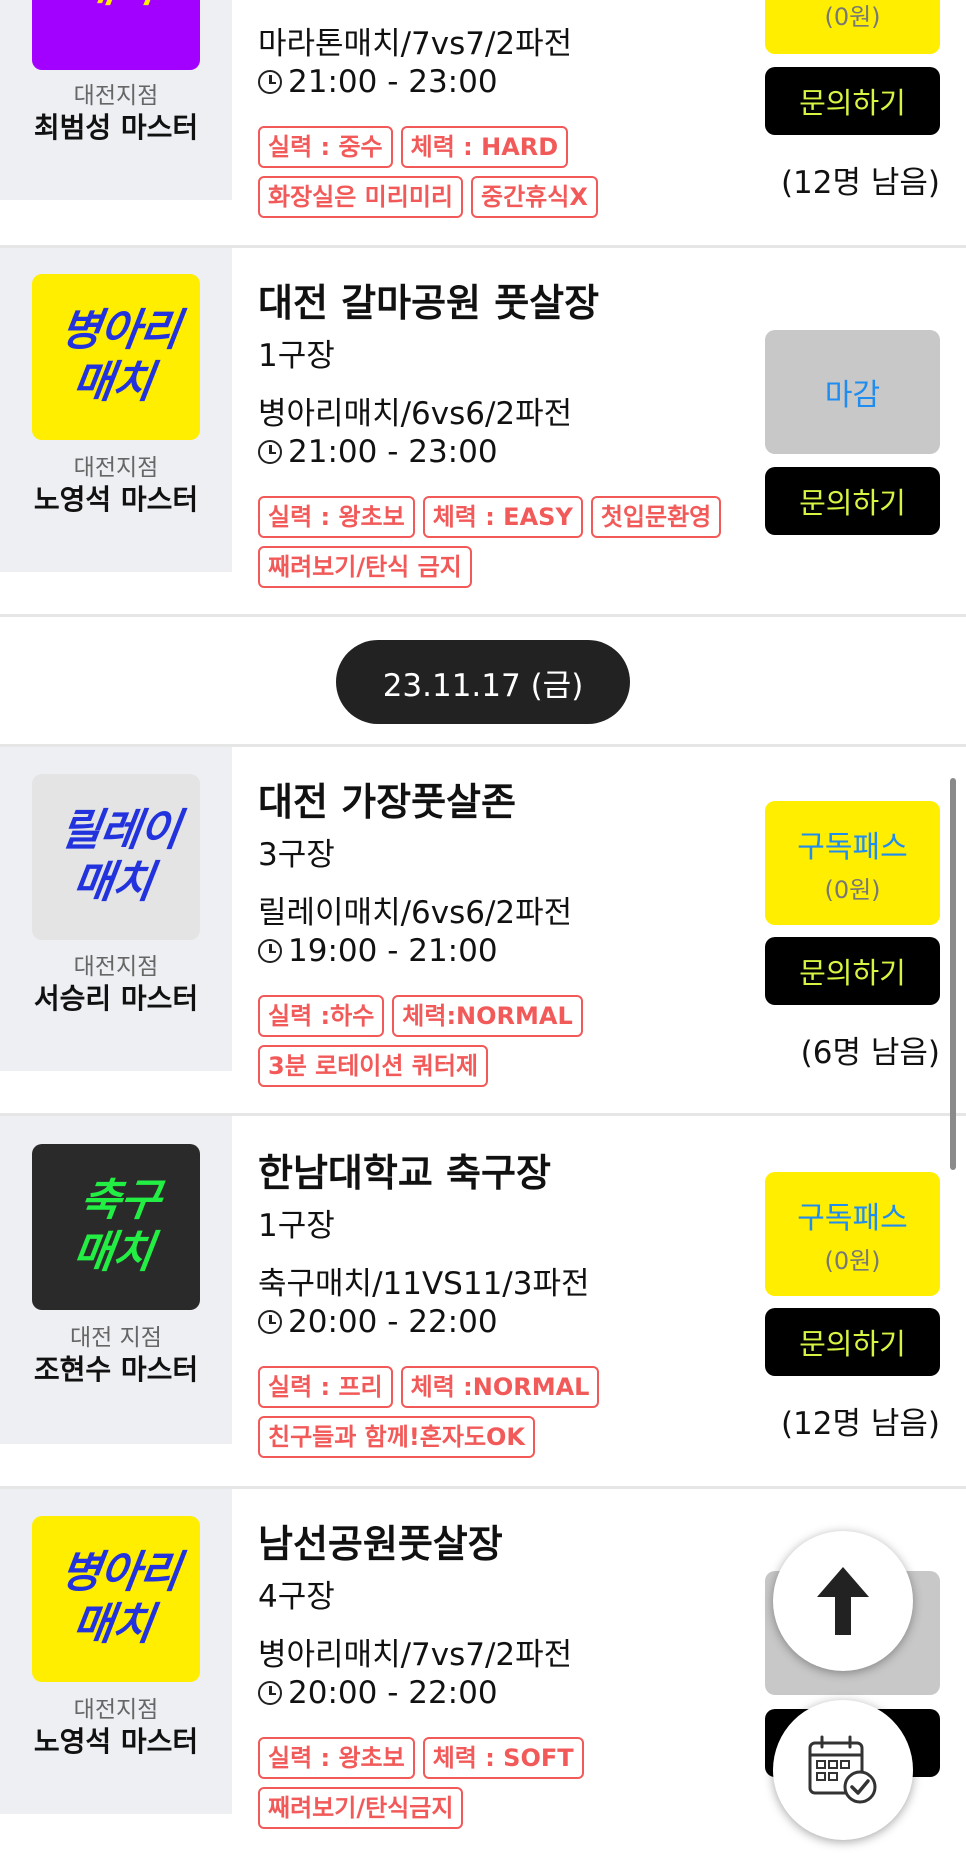 This screenshot has height=1853, width=966. Describe the element at coordinates (502, 517) in the screenshot. I see `tag: 체력 : EASY` at that location.